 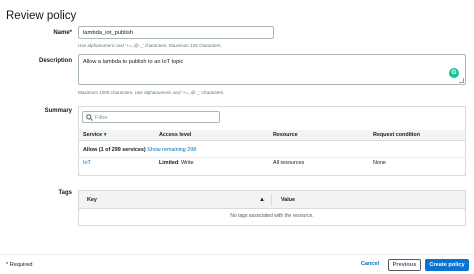 What do you see at coordinates (65, 193) in the screenshot?
I see `tags-label: Tags` at bounding box center [65, 193].